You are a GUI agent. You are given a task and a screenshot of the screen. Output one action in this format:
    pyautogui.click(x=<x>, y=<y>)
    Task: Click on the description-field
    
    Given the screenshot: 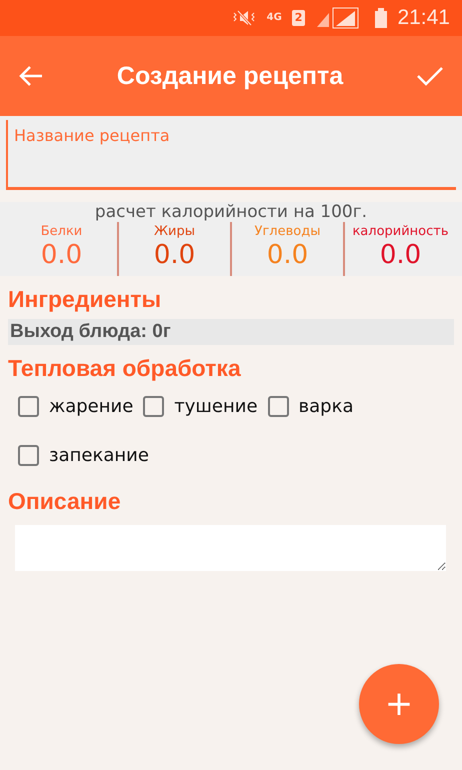 What is the action you would take?
    pyautogui.click(x=230, y=548)
    